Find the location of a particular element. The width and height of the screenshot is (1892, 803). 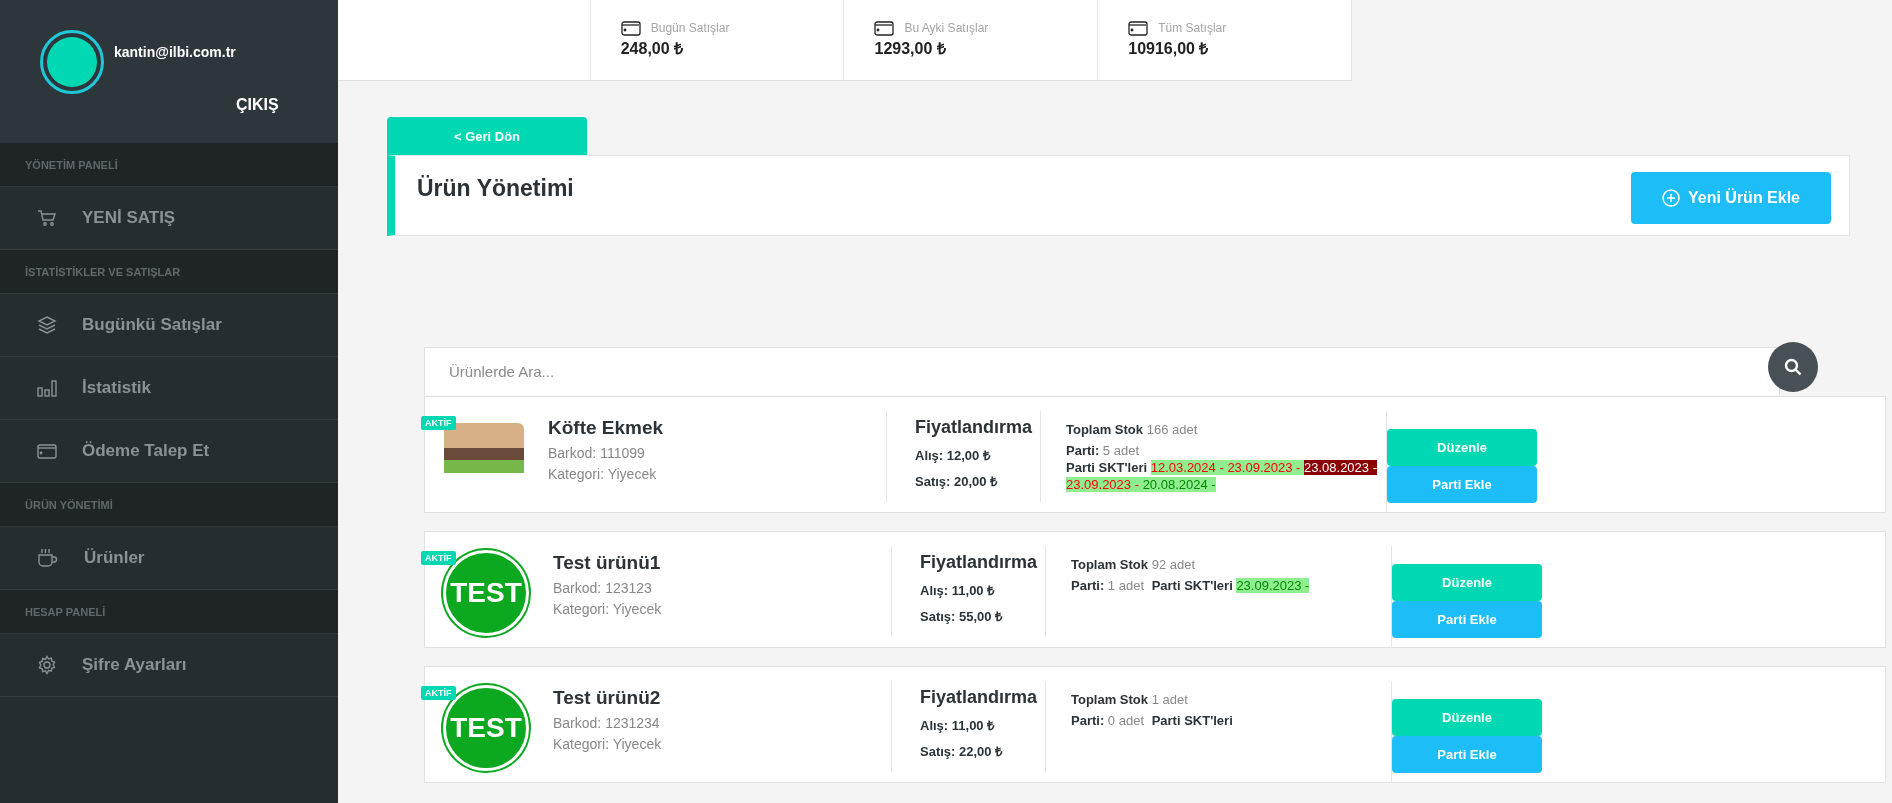

expiry-date: 20.08.2024 - is located at coordinates (1179, 484).